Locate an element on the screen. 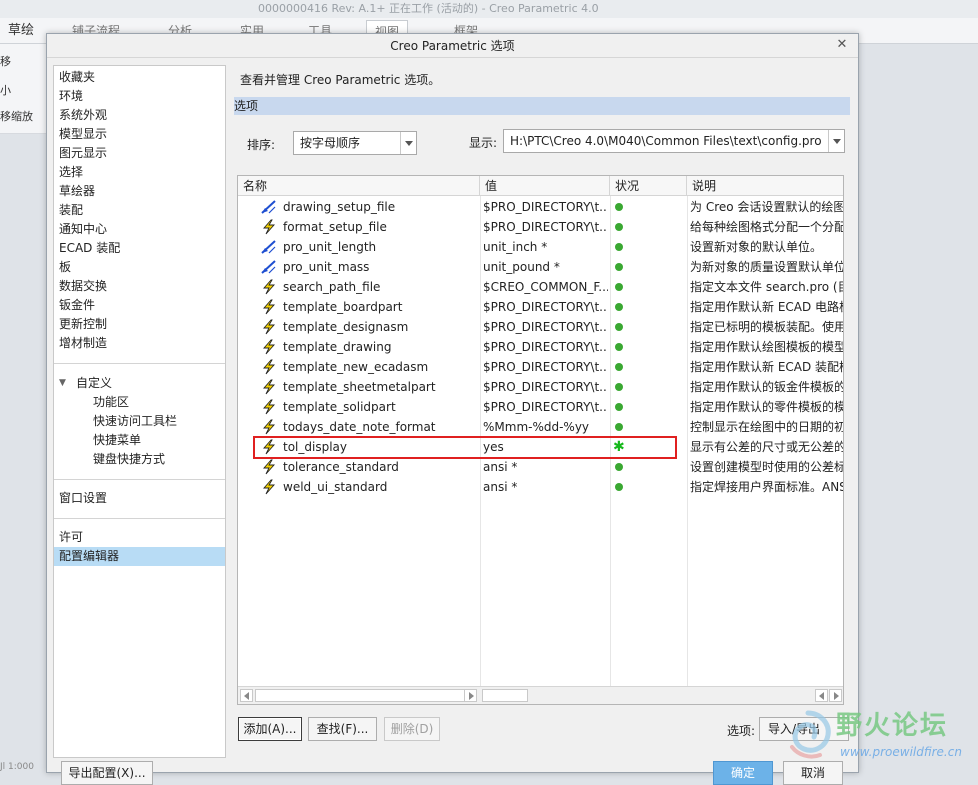 This screenshot has height=785, width=978. table-row: tol_display yes ✱ 显示有公差的尺寸或无公差的 is located at coordinates (540, 447).